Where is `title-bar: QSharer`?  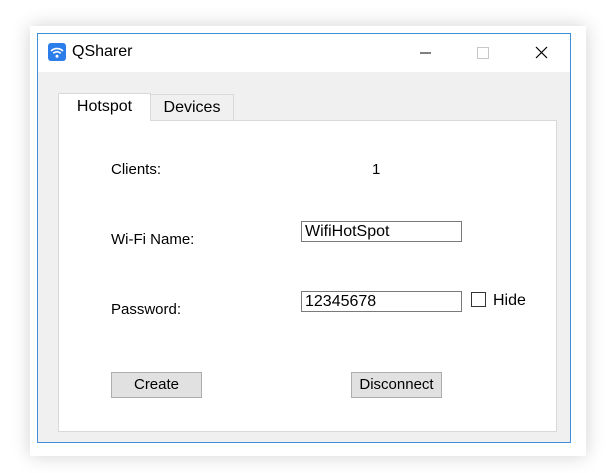
title-bar: QSharer is located at coordinates (304, 53).